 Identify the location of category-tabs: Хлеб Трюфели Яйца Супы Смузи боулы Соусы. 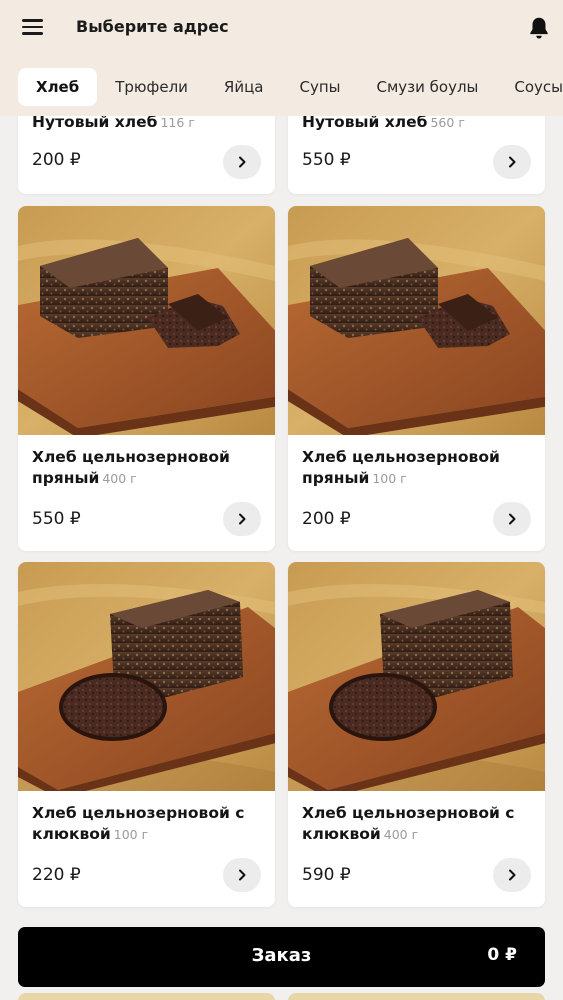
(281, 87).